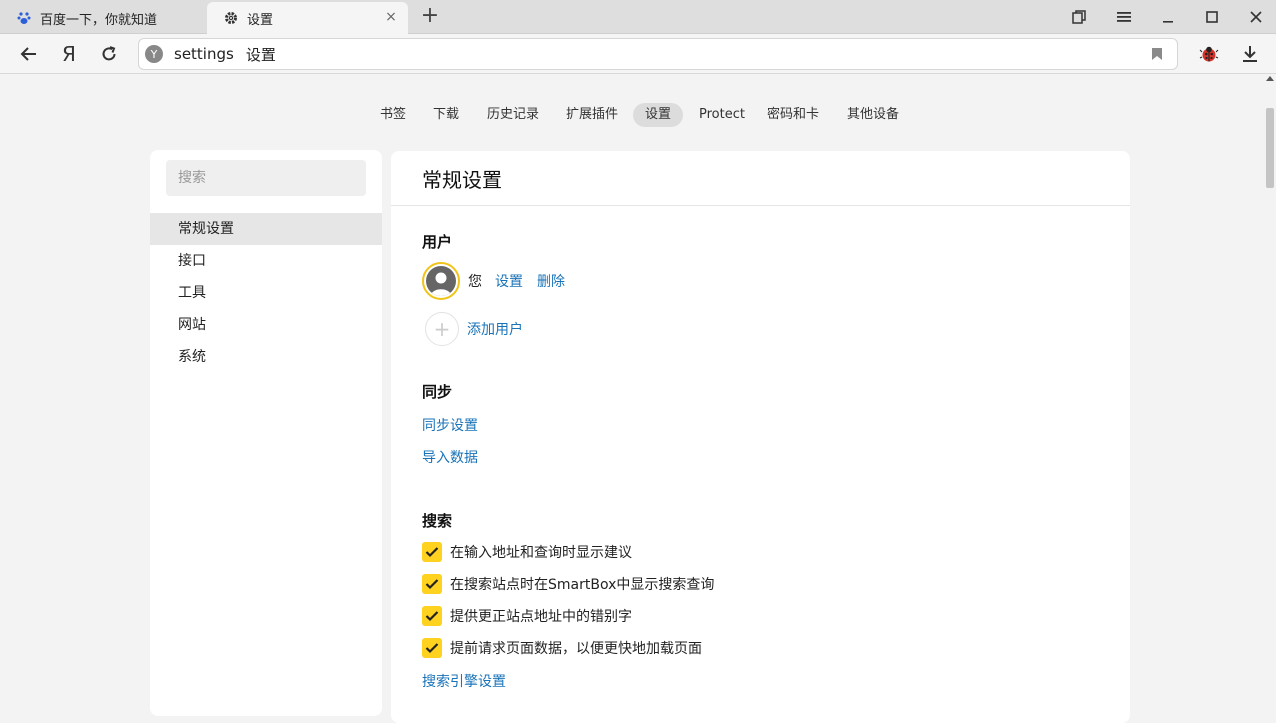 Image resolution: width=1276 pixels, height=723 pixels. What do you see at coordinates (1270, 148) in the screenshot?
I see `scrollbar-thumb` at bounding box center [1270, 148].